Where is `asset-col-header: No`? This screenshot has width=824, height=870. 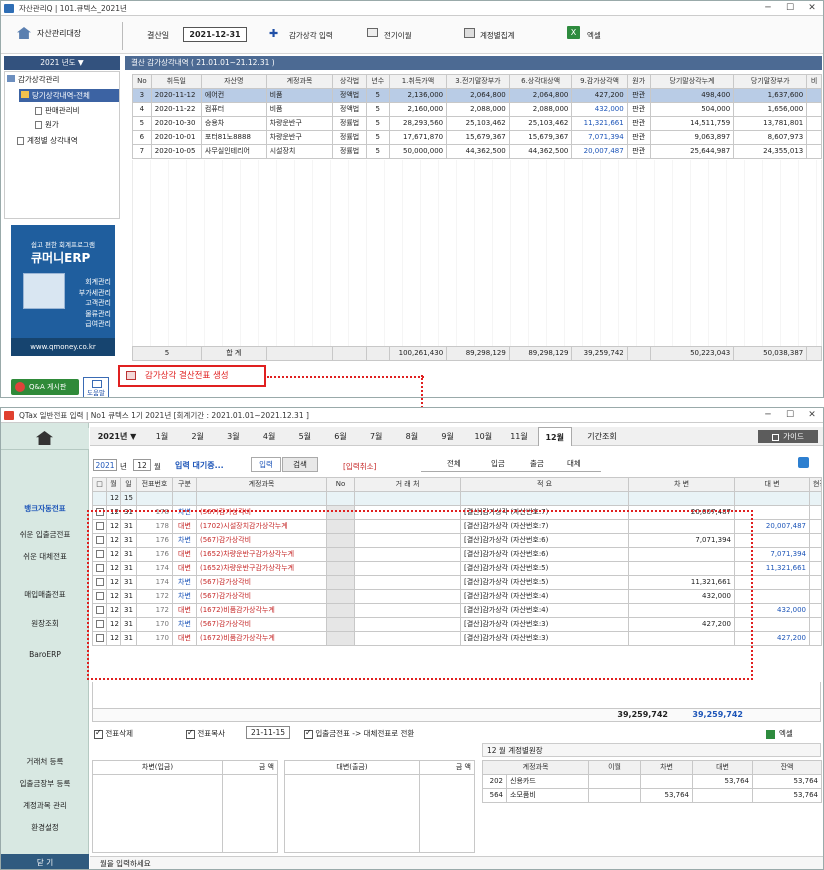 asset-col-header: No is located at coordinates (142, 81).